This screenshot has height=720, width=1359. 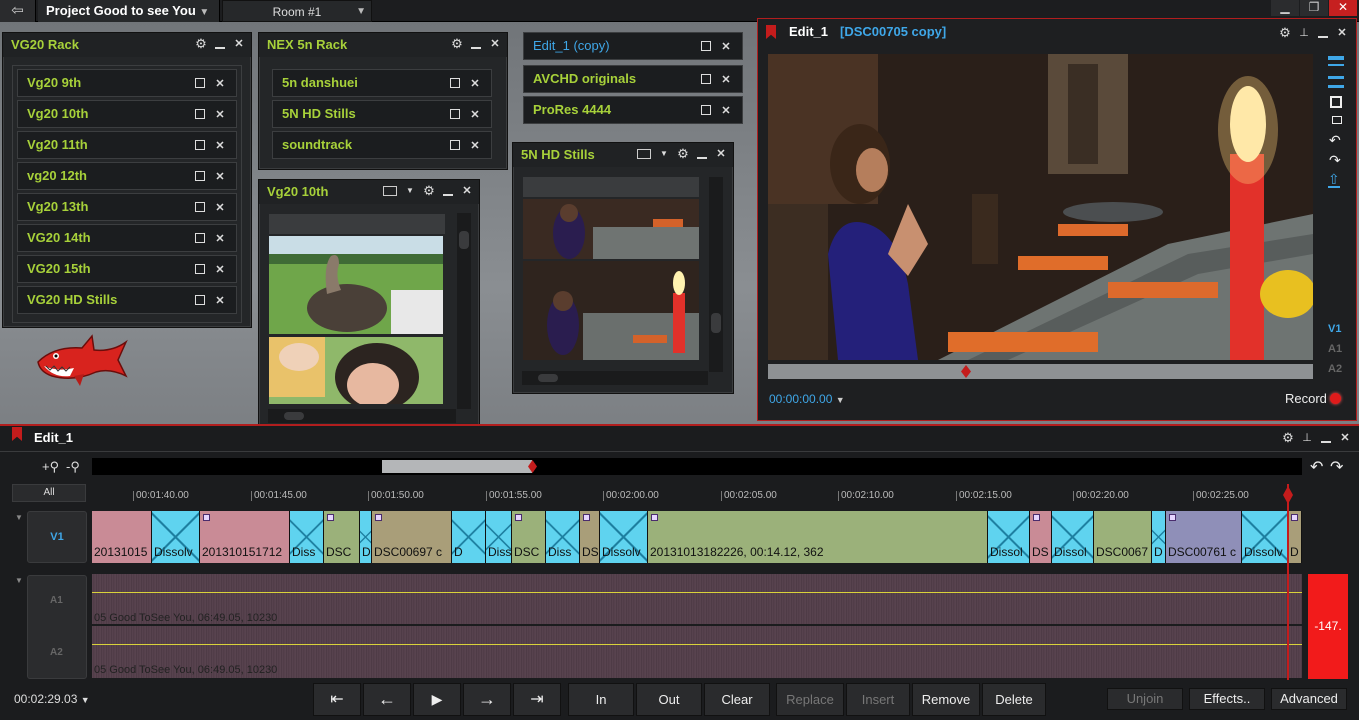 What do you see at coordinates (1336, 82) in the screenshot?
I see `overwrite-icon` at bounding box center [1336, 82].